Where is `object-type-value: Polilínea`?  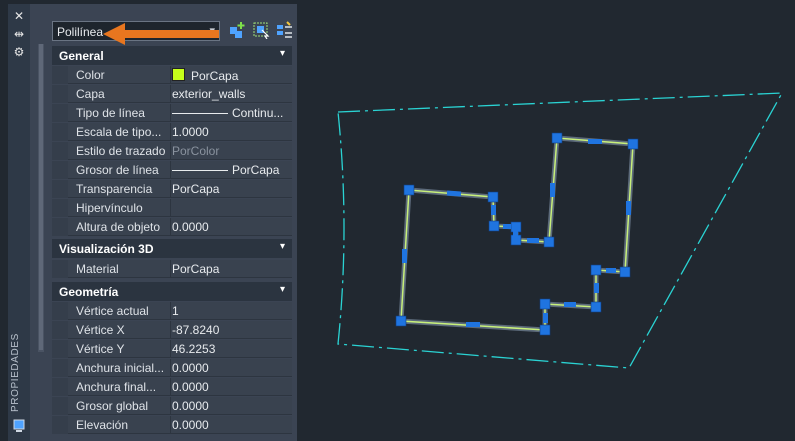 object-type-value: Polilínea is located at coordinates (80, 32).